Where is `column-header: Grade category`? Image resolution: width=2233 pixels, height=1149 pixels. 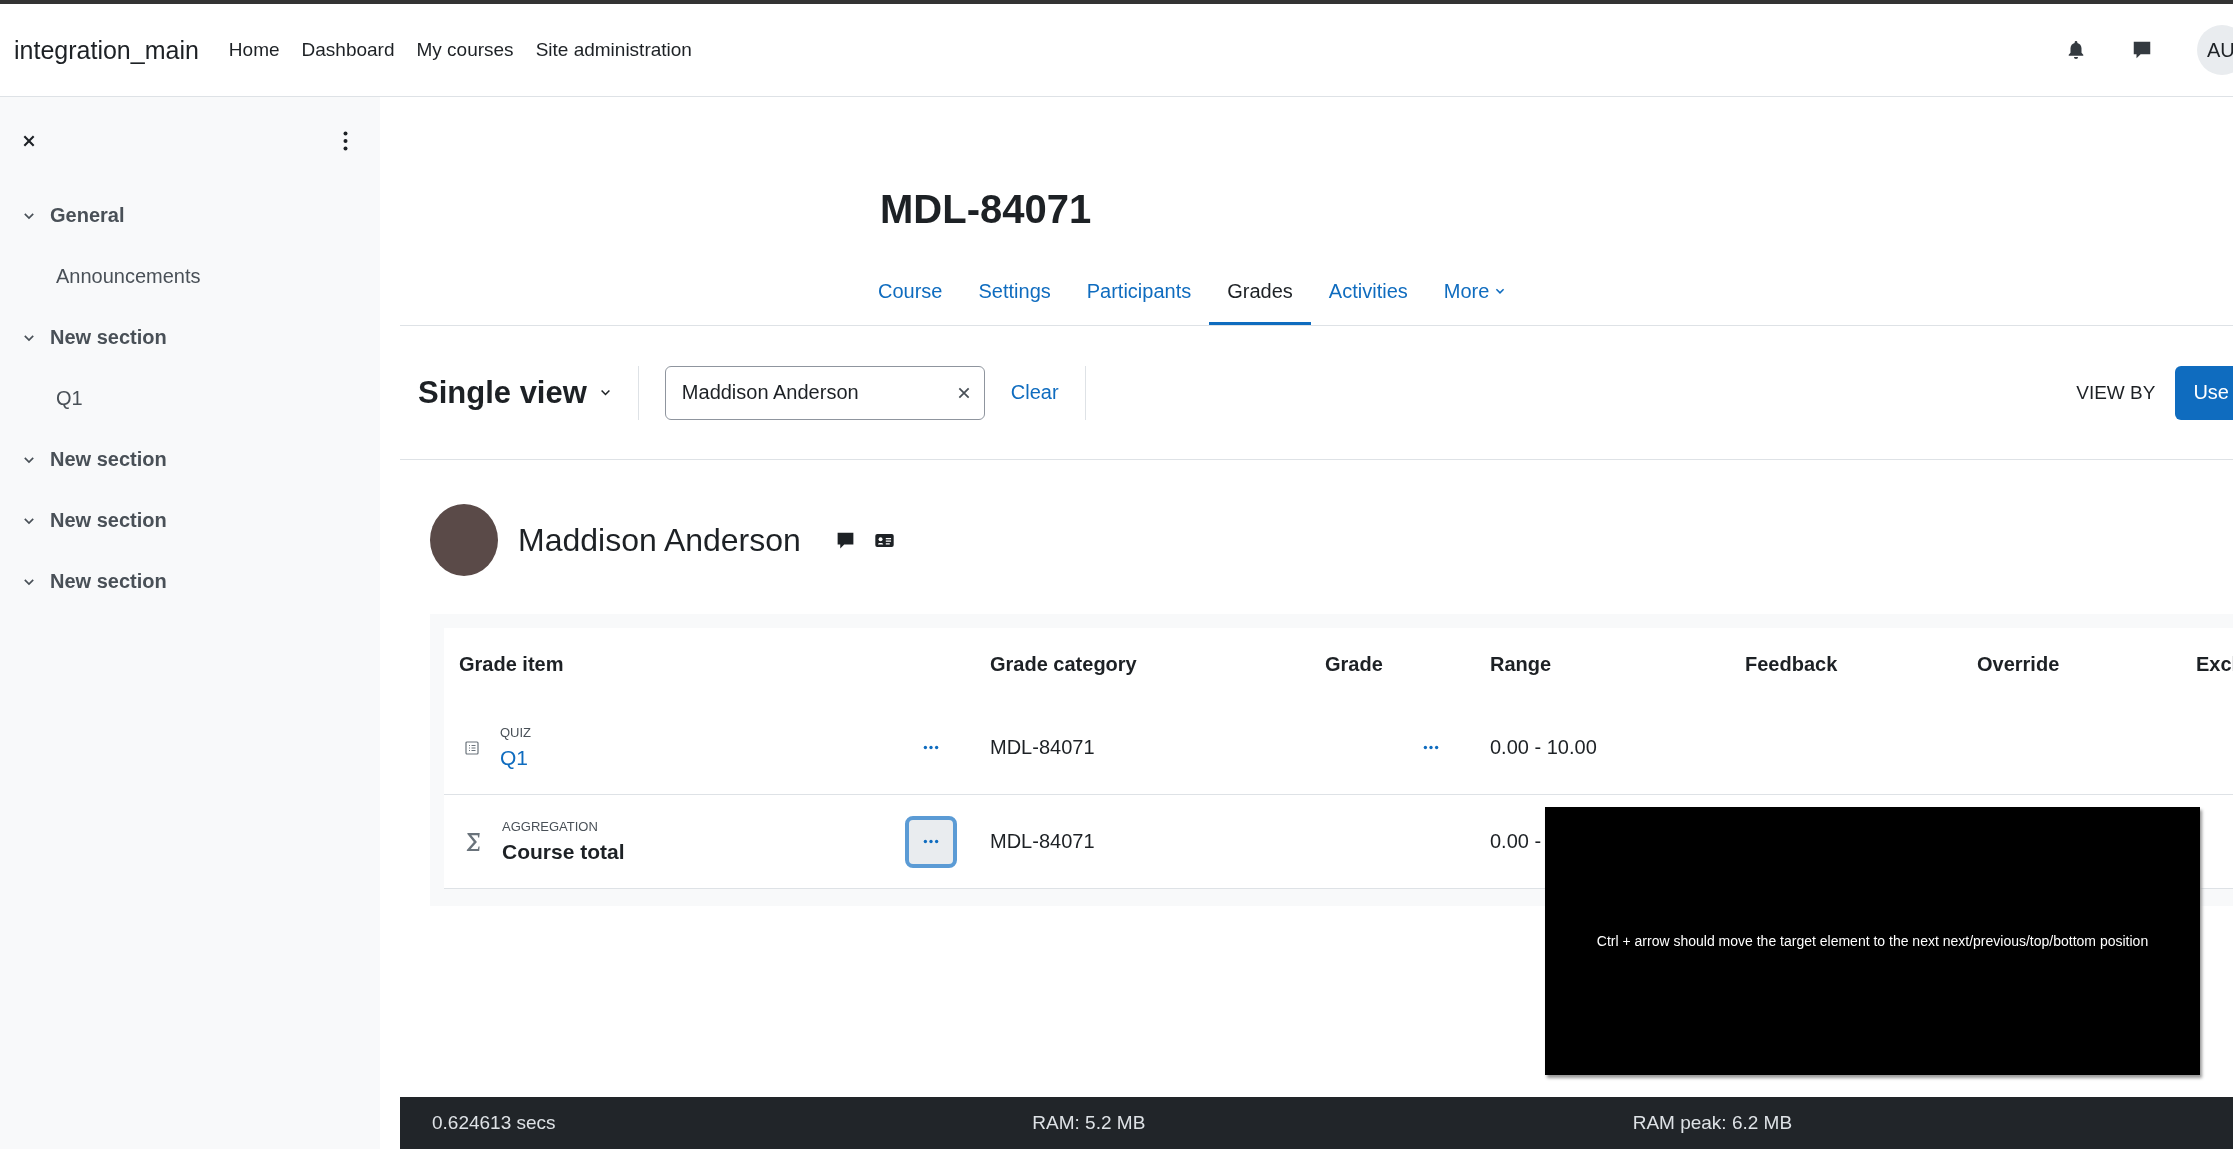
column-header: Grade category is located at coordinates (1063, 664).